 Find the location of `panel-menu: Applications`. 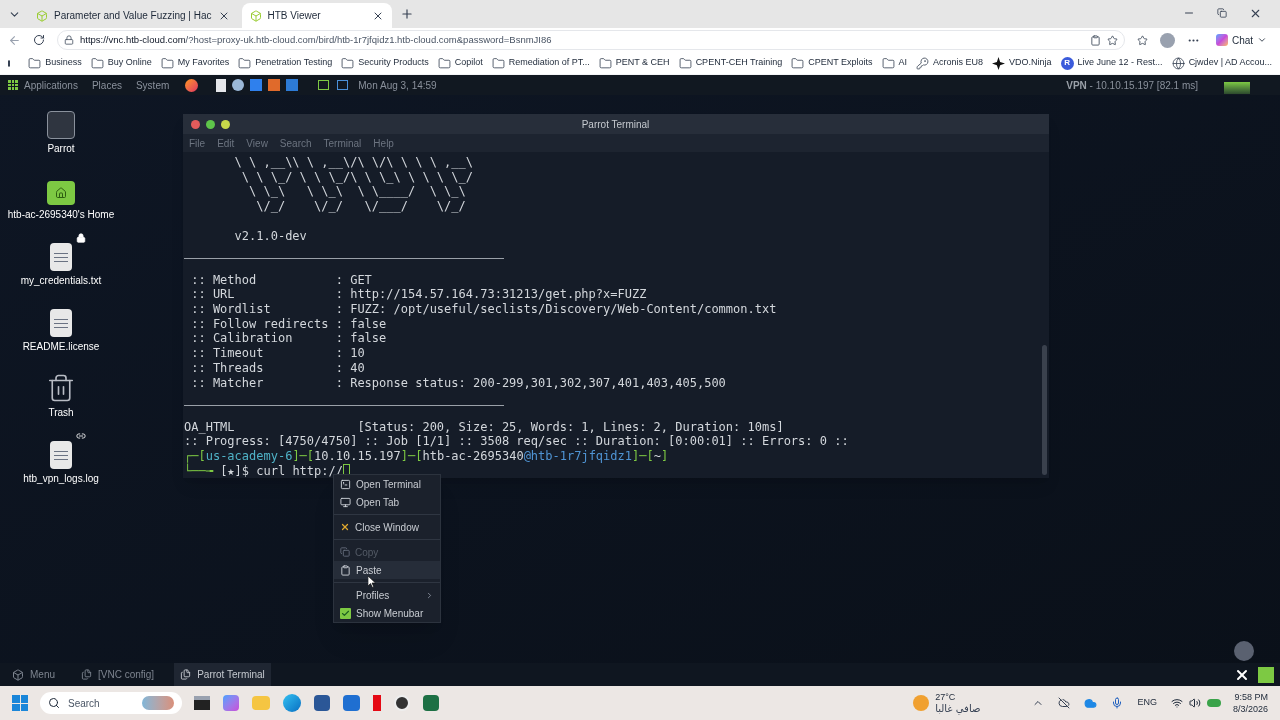

panel-menu: Applications is located at coordinates (51, 85).